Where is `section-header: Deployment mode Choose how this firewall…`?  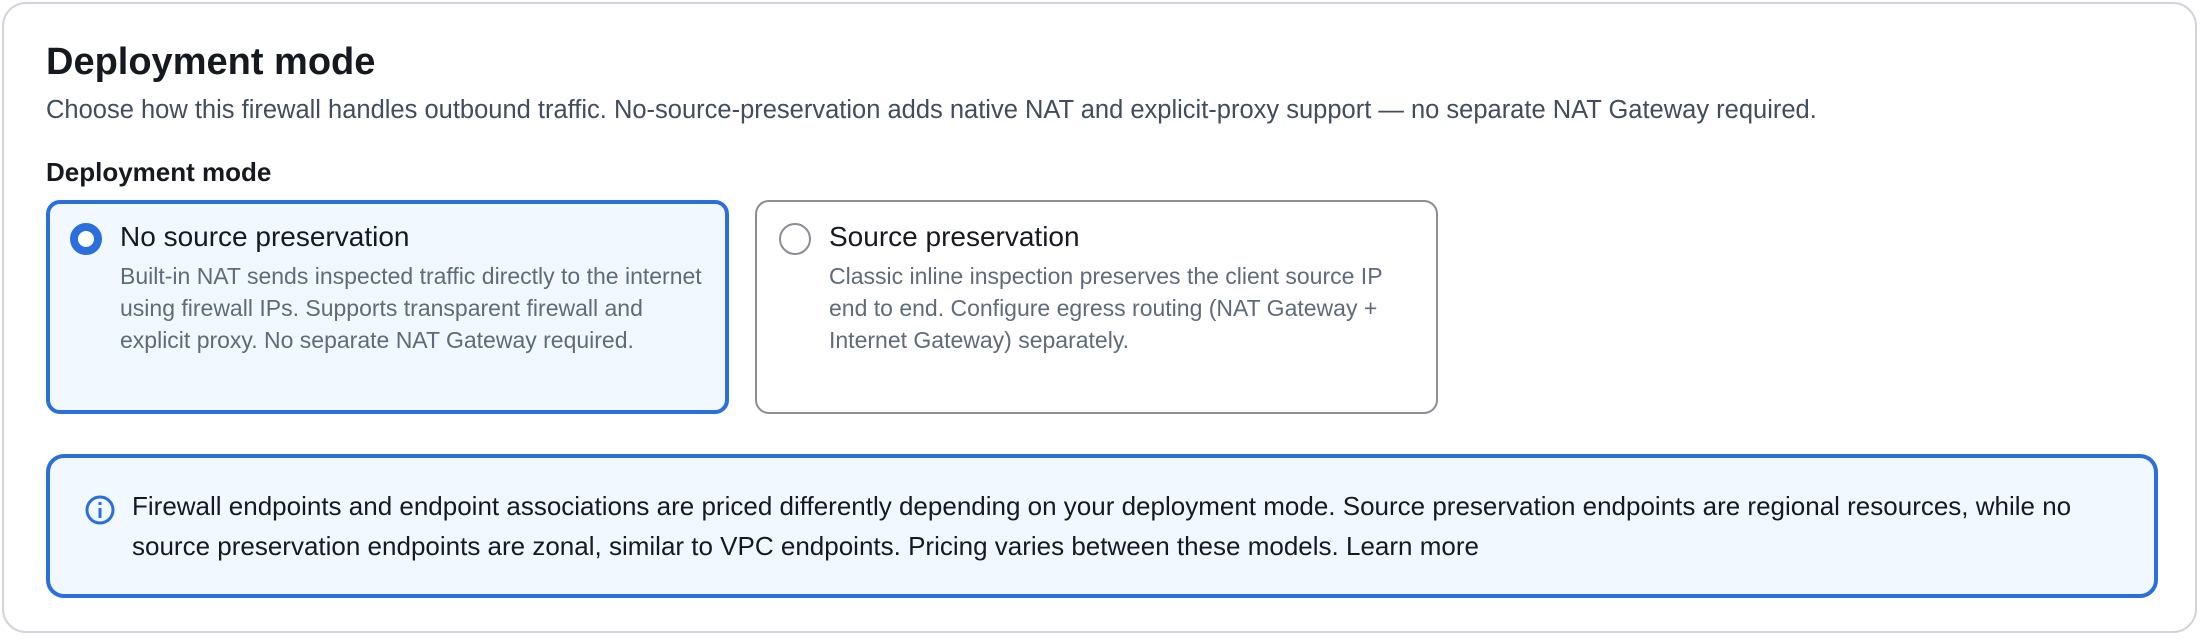 section-header: Deployment mode Choose how this firewall… is located at coordinates (1100, 83).